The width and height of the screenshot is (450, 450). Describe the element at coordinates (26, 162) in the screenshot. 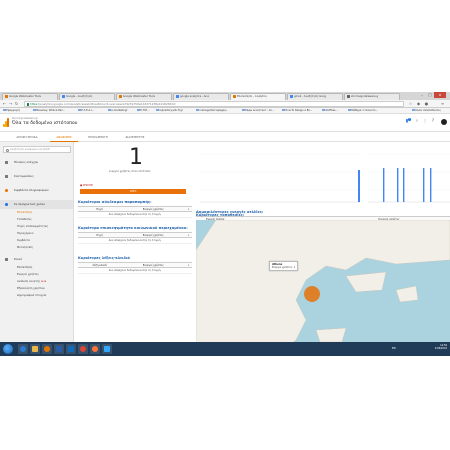

I see `sidebar-item-label: Πίνακες ελέγχου` at that location.